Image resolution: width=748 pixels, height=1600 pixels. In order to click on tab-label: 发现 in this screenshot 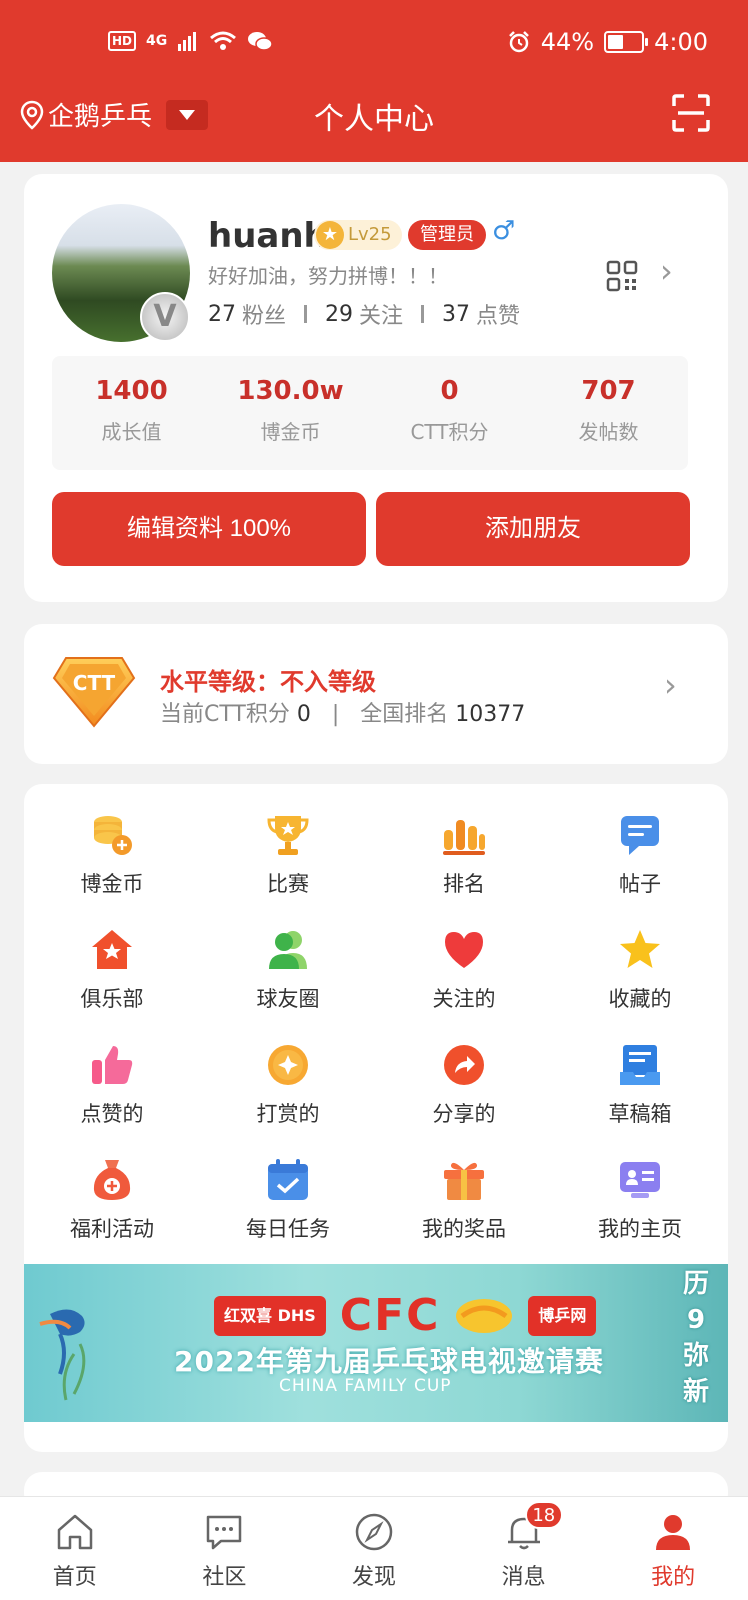, I will do `click(373, 1577)`.